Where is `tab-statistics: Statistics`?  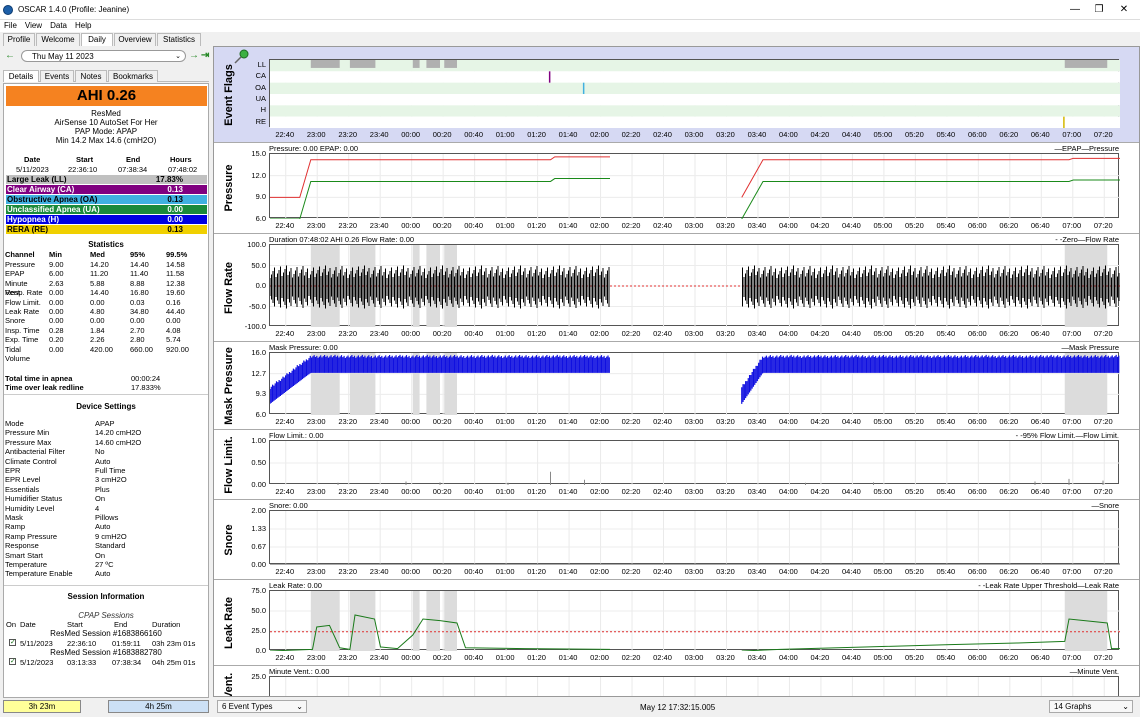
tab-statistics: Statistics is located at coordinates (179, 39).